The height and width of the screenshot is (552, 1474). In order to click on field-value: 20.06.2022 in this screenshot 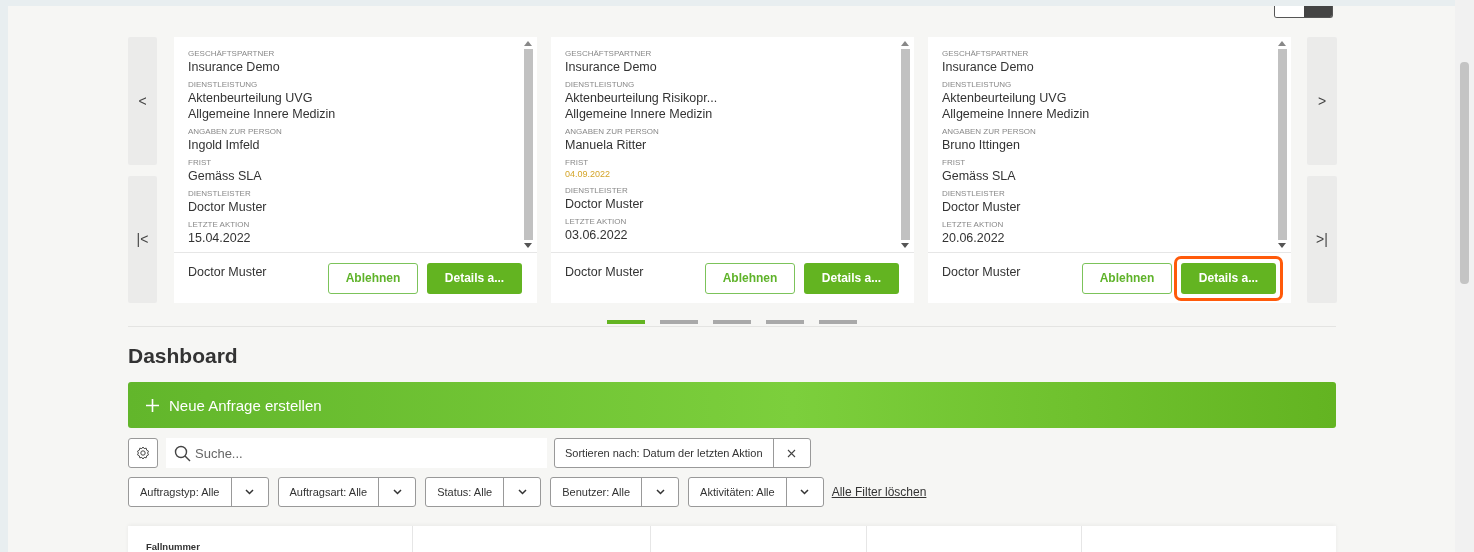, I will do `click(974, 238)`.